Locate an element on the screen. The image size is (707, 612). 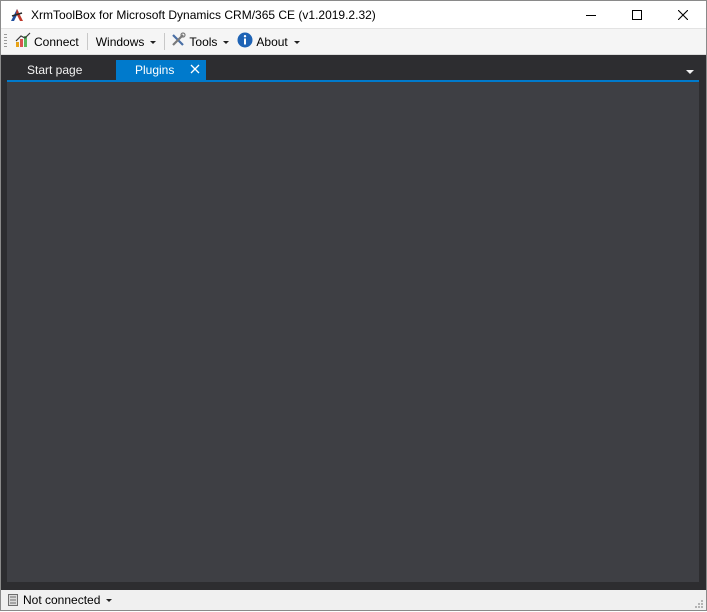
window-controls is located at coordinates (637, 14).